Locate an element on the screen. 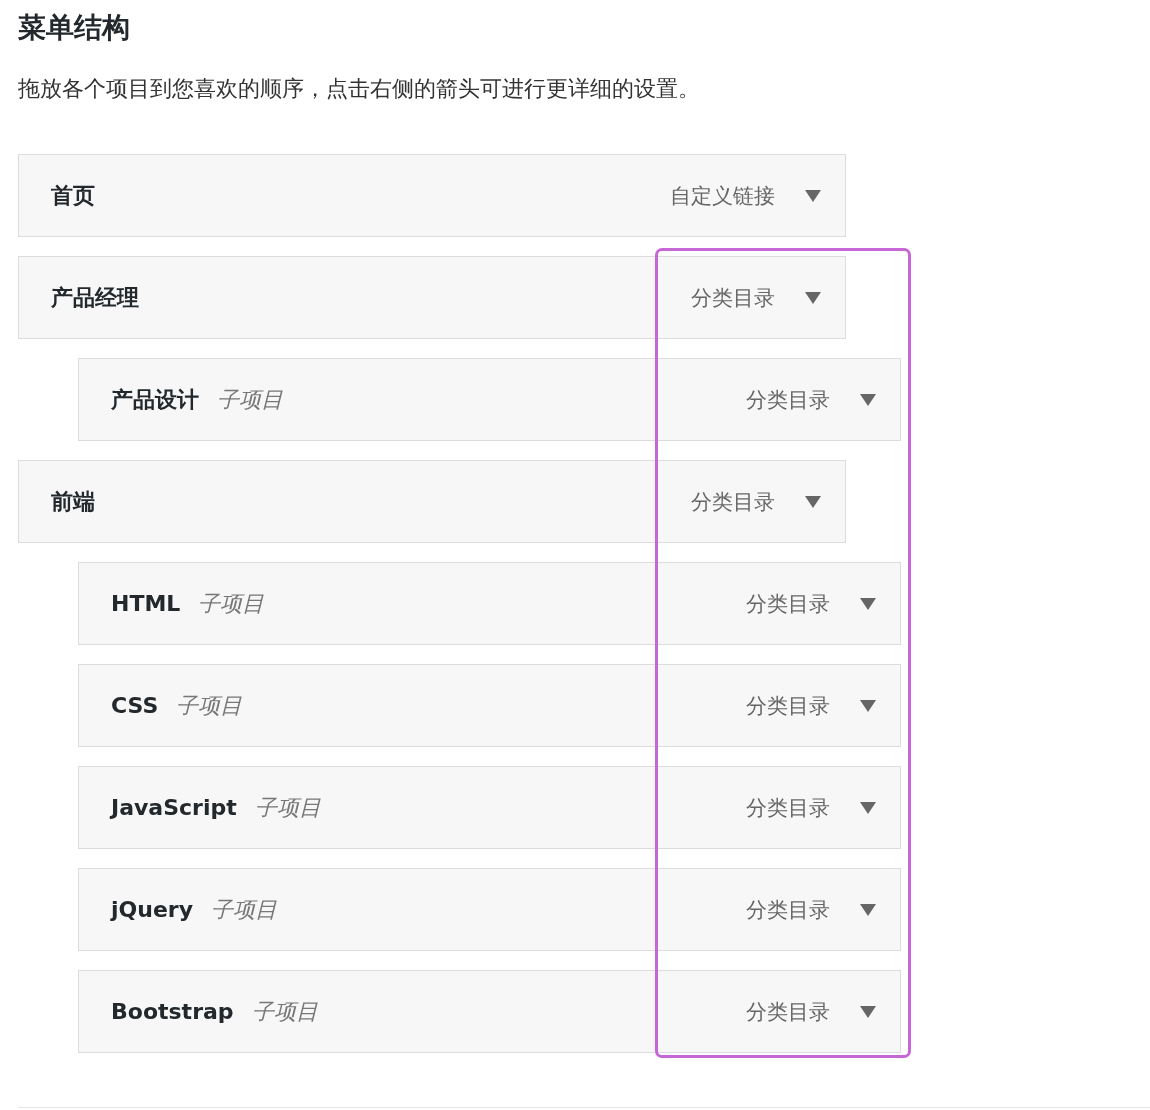  item-title: 首页 is located at coordinates (73, 195).